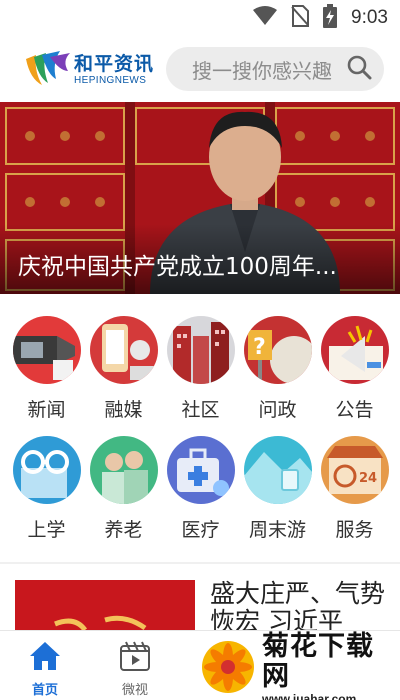 This screenshot has height=700, width=400. I want to click on category-announcement: 公告, so click(354, 369).